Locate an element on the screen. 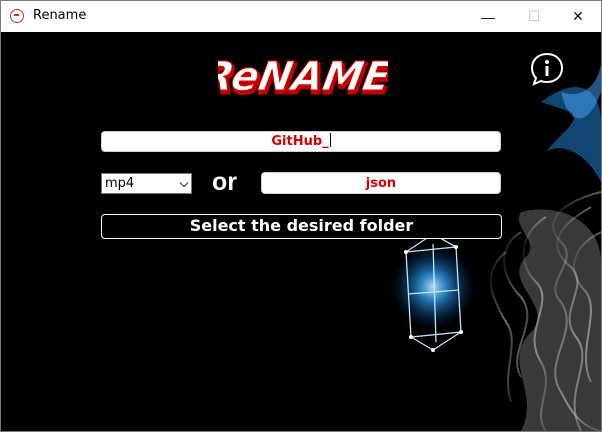 Image resolution: width=602 pixels, height=432 pixels. select-folder-button: Select the desired folder is located at coordinates (301, 226).